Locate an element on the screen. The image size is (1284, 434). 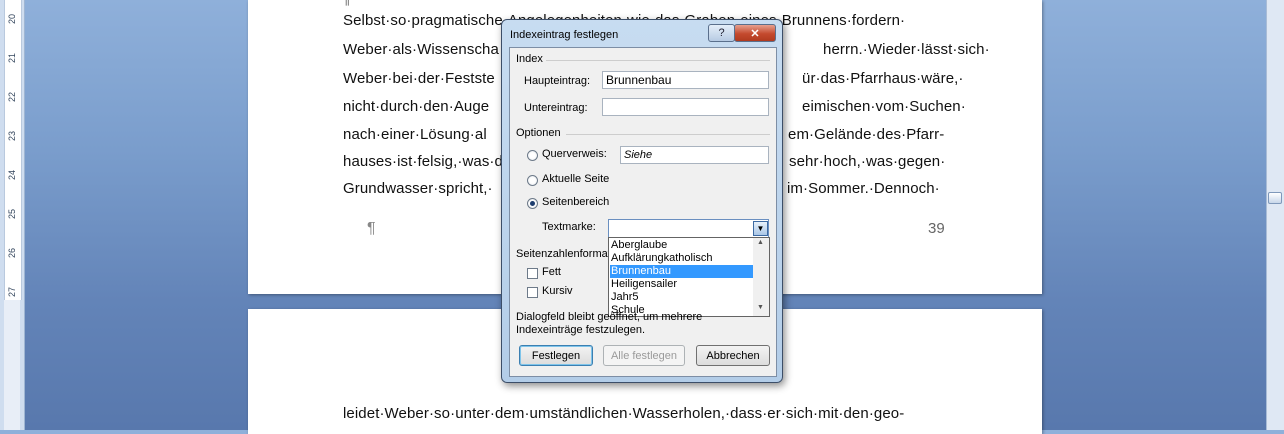
seitenbereich-label: Seitenbereich is located at coordinates (575, 202).